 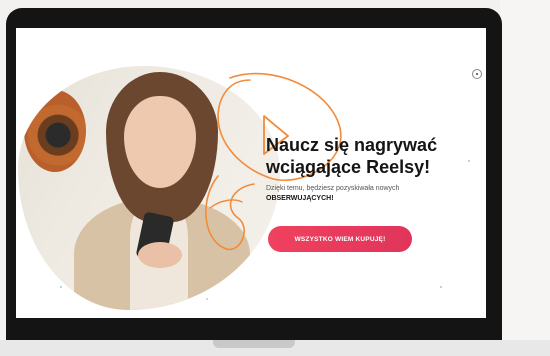 I want to click on woman-hand, so click(x=160, y=255).